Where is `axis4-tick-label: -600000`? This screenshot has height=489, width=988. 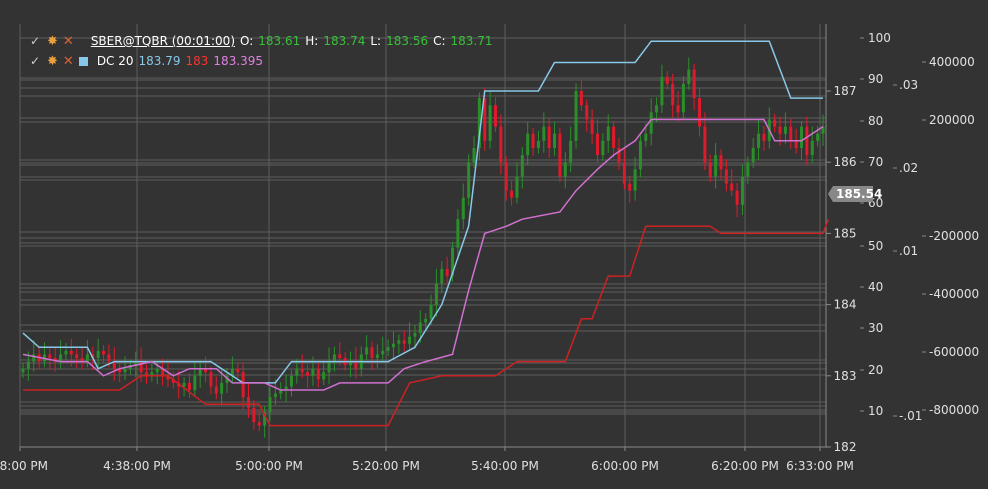 axis4-tick-label: -600000 is located at coordinates (954, 352).